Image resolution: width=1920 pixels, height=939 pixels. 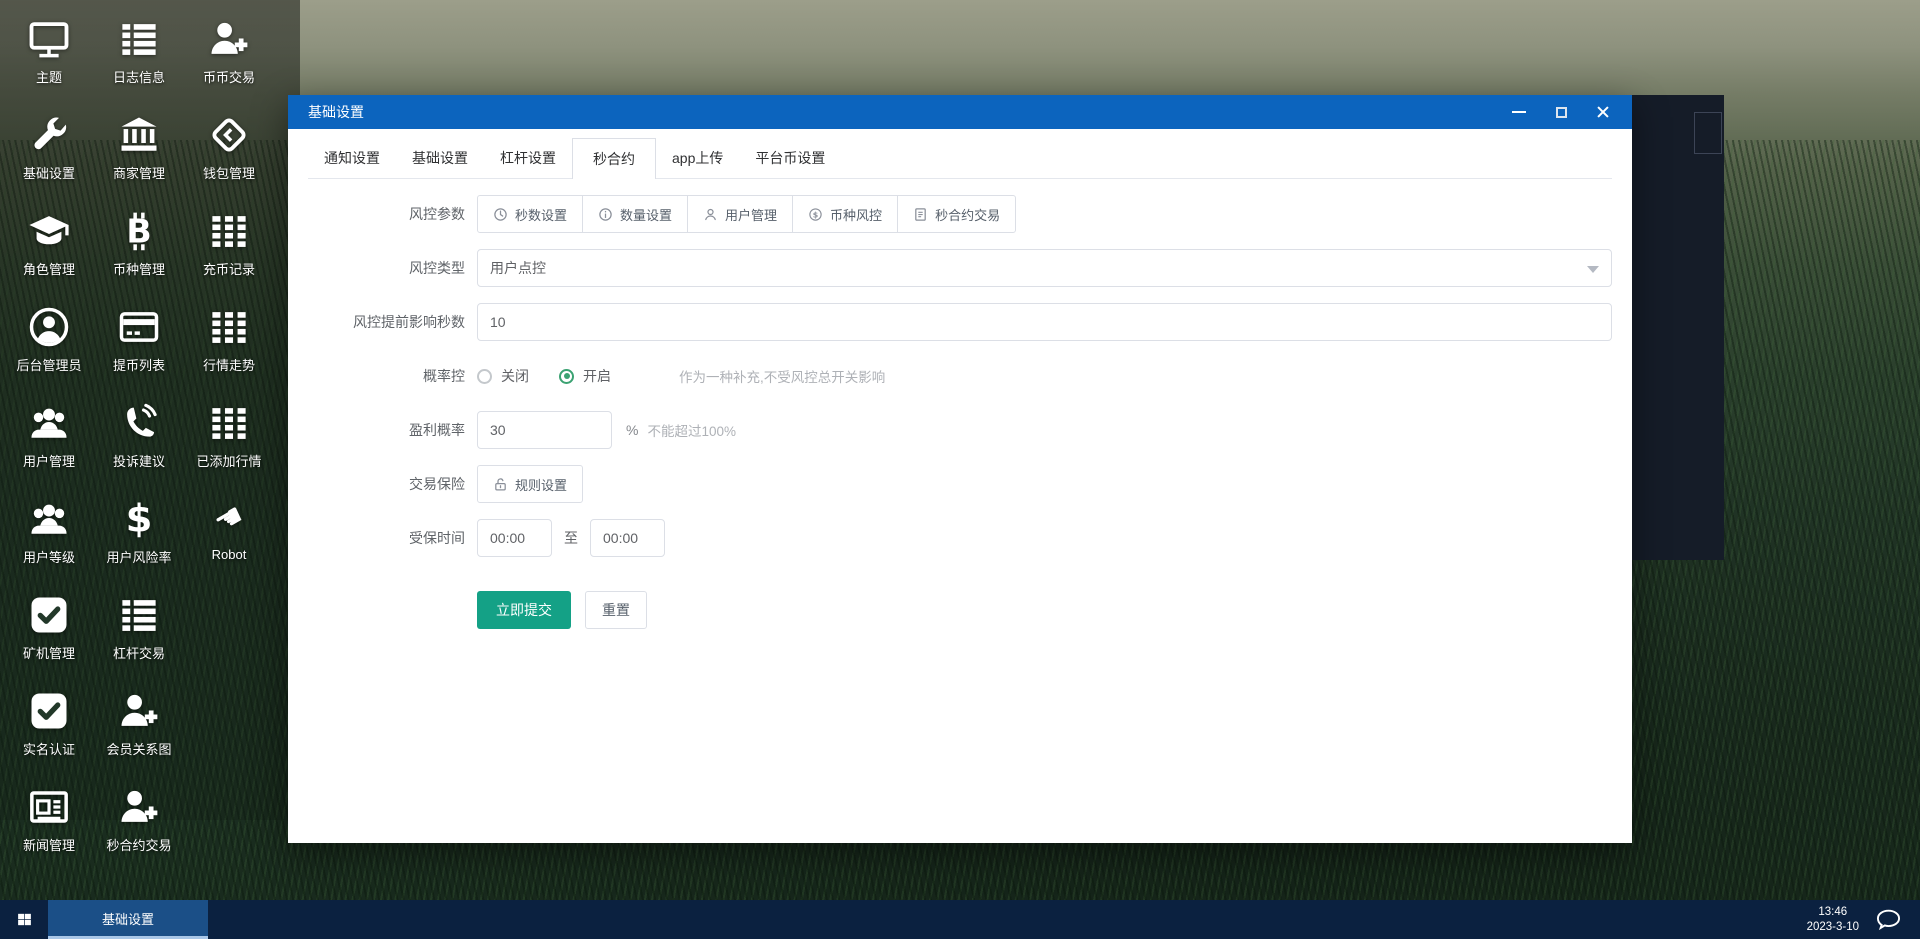 What do you see at coordinates (1708, 133) in the screenshot?
I see `background-window-button` at bounding box center [1708, 133].